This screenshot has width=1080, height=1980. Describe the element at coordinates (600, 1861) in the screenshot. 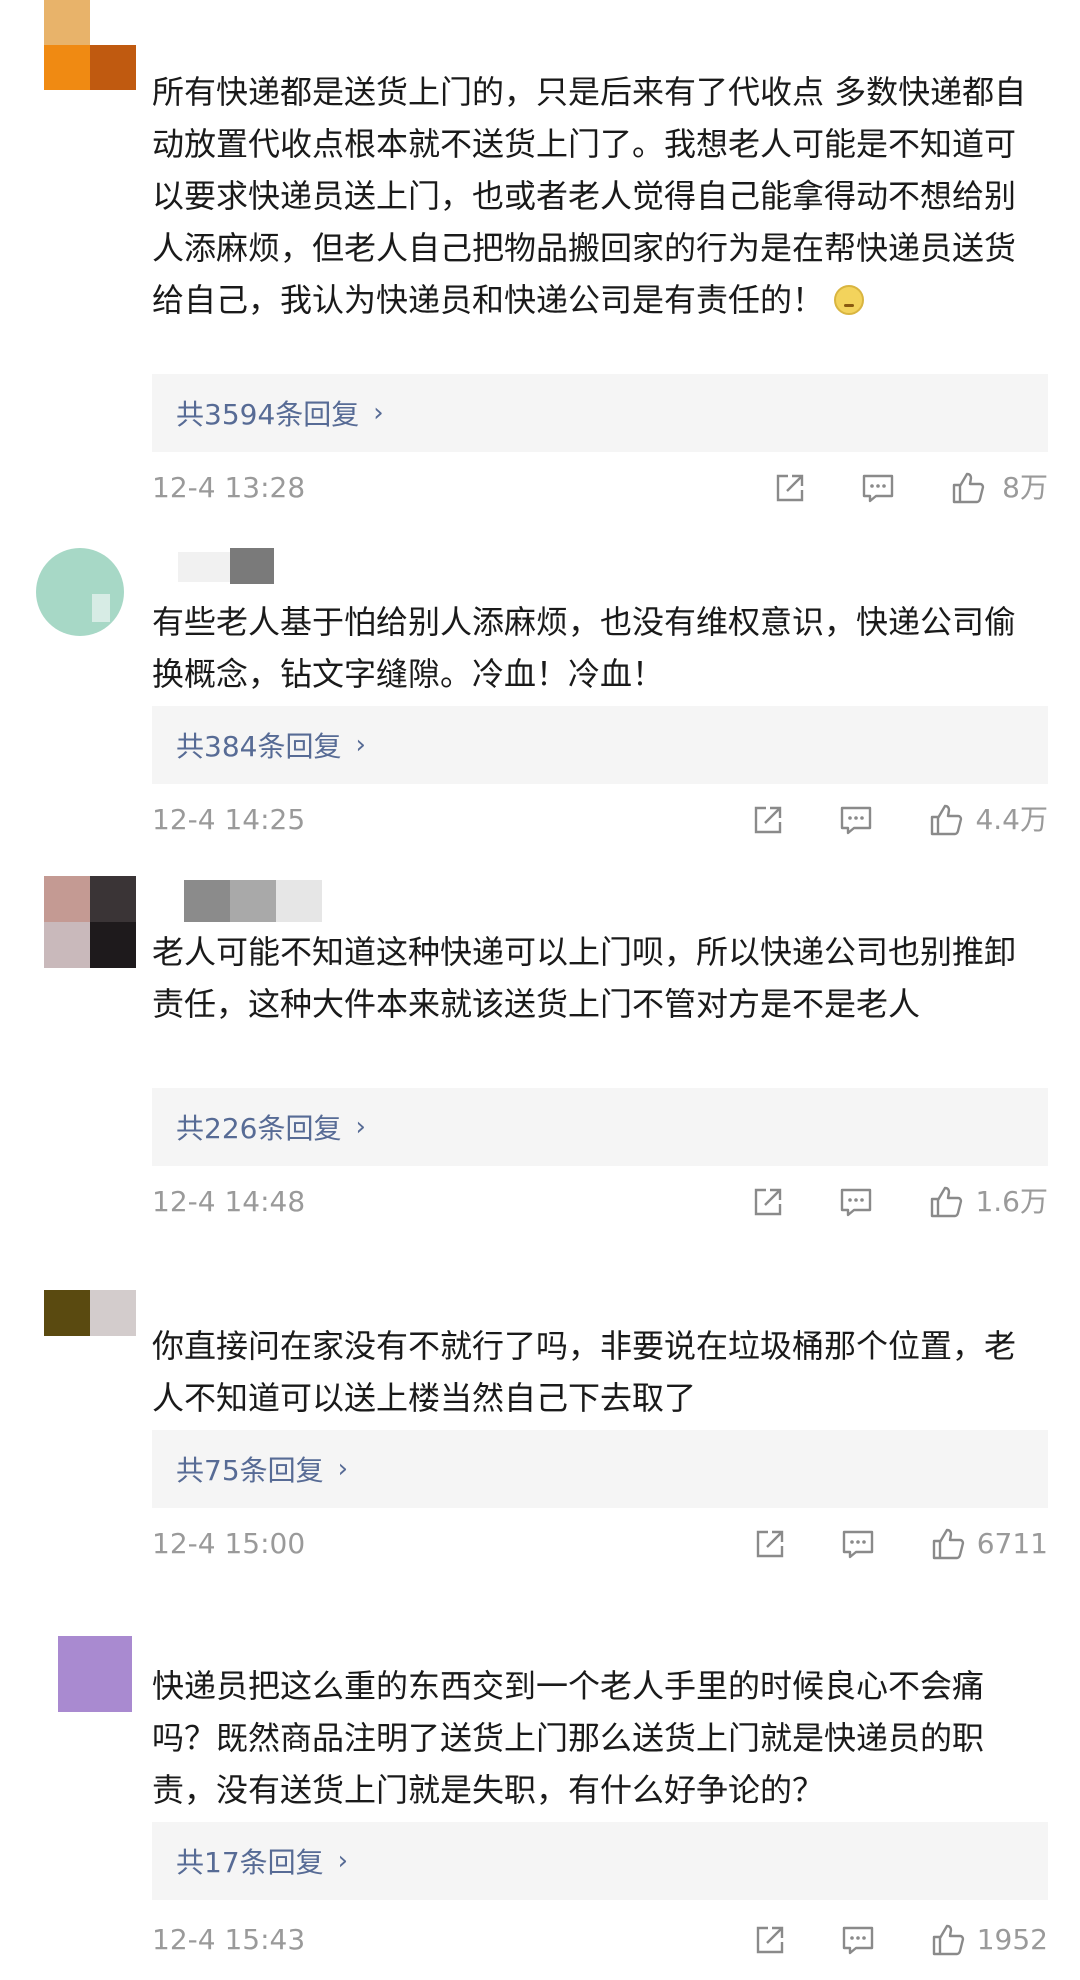

I see `reply-count-button: 共17条回复 ›` at that location.